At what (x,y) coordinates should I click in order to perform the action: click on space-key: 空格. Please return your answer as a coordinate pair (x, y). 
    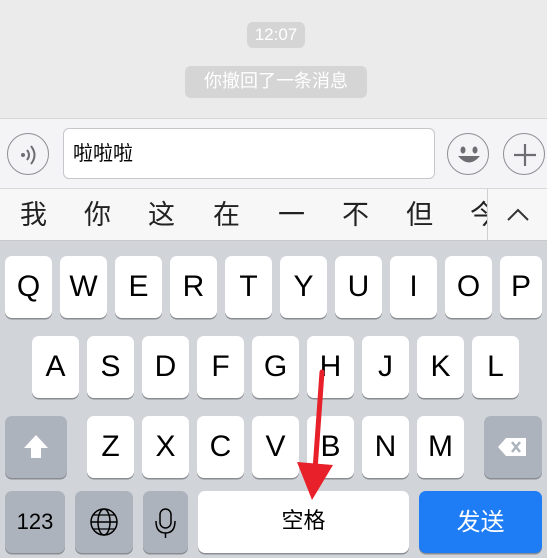
    Looking at the image, I should click on (303, 522).